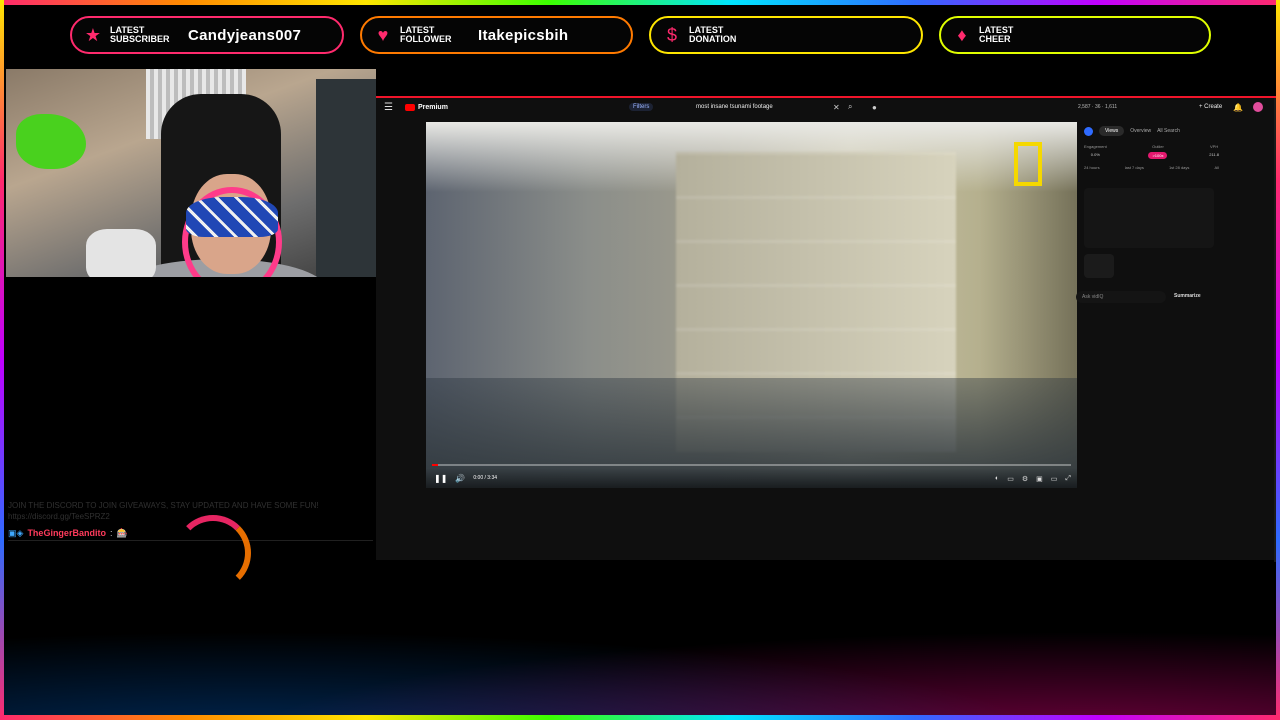  I want to click on youtube-play-icon, so click(409, 107).